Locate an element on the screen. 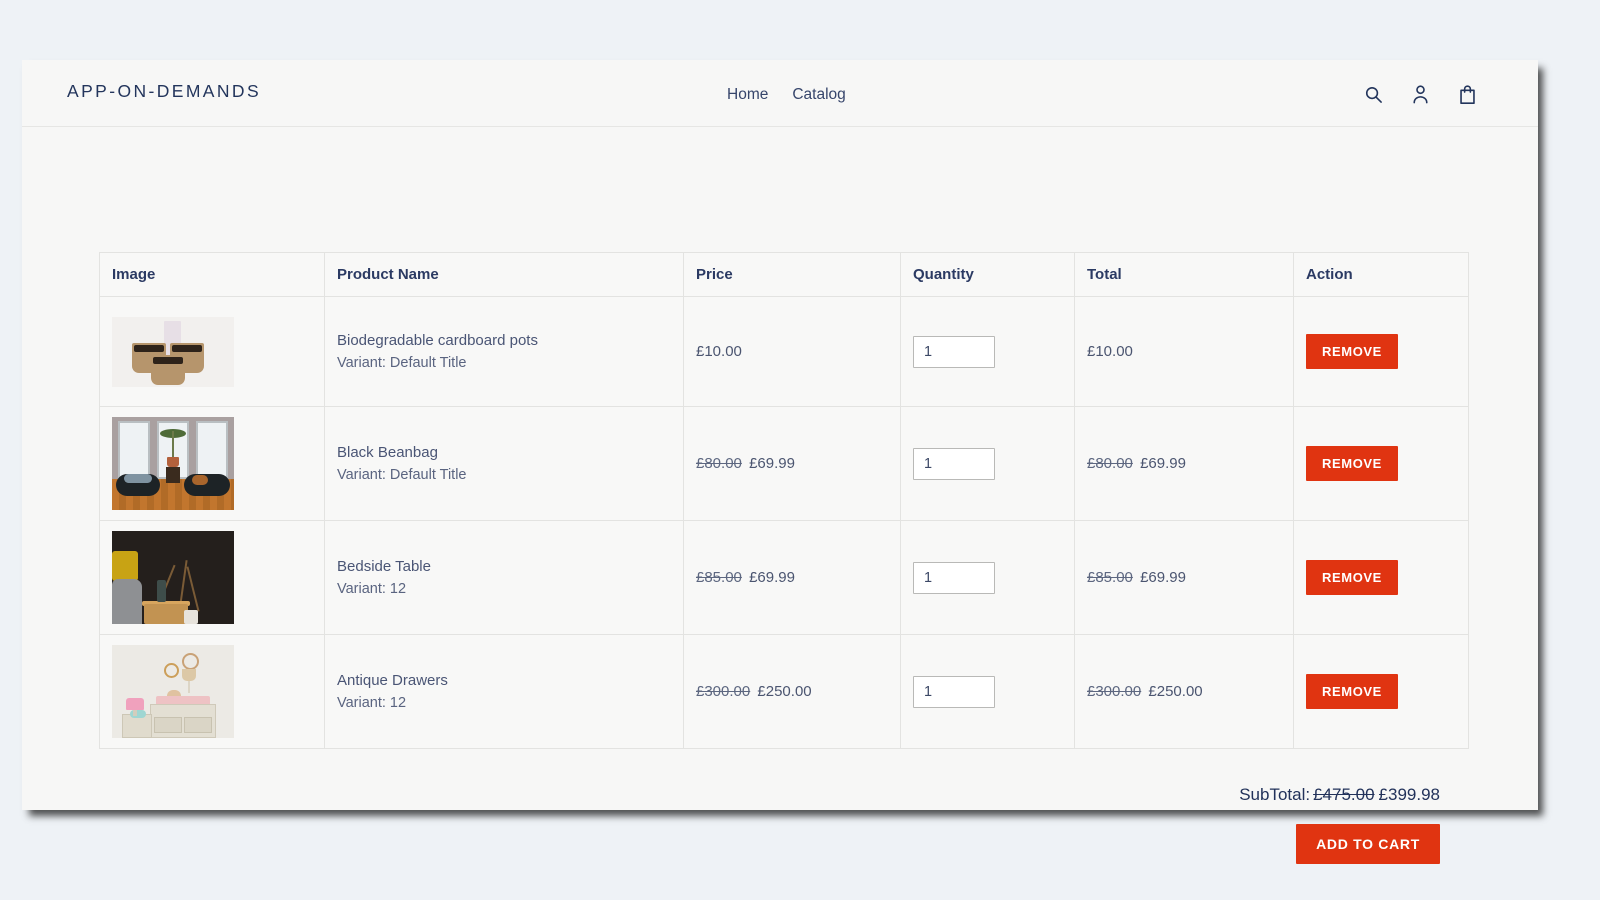 The width and height of the screenshot is (1600, 900). subtotal-label: SubTotal: is located at coordinates (1275, 794).